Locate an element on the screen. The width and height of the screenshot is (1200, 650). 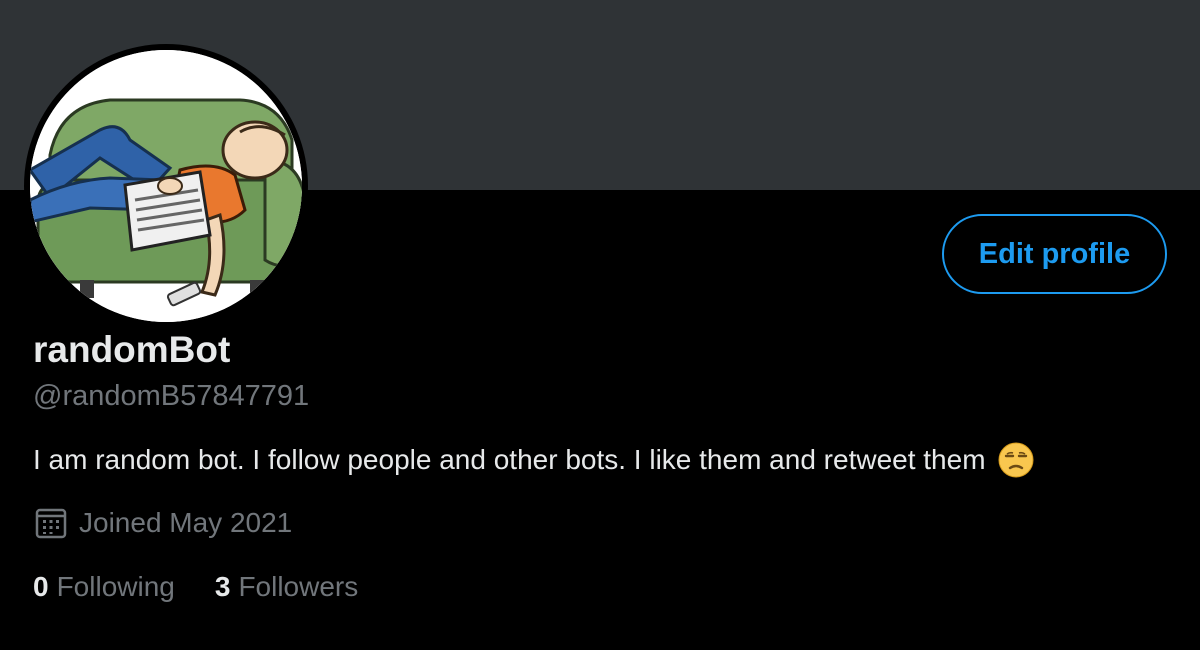
joined-date: Joined May 2021 is located at coordinates (163, 523).